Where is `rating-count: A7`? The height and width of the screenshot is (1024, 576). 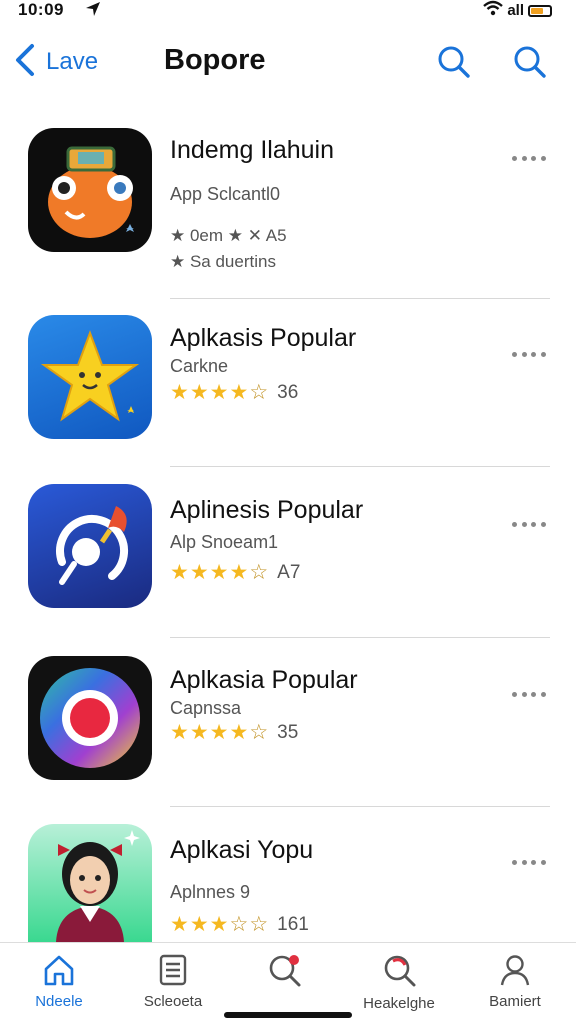 rating-count: A7 is located at coordinates (289, 572).